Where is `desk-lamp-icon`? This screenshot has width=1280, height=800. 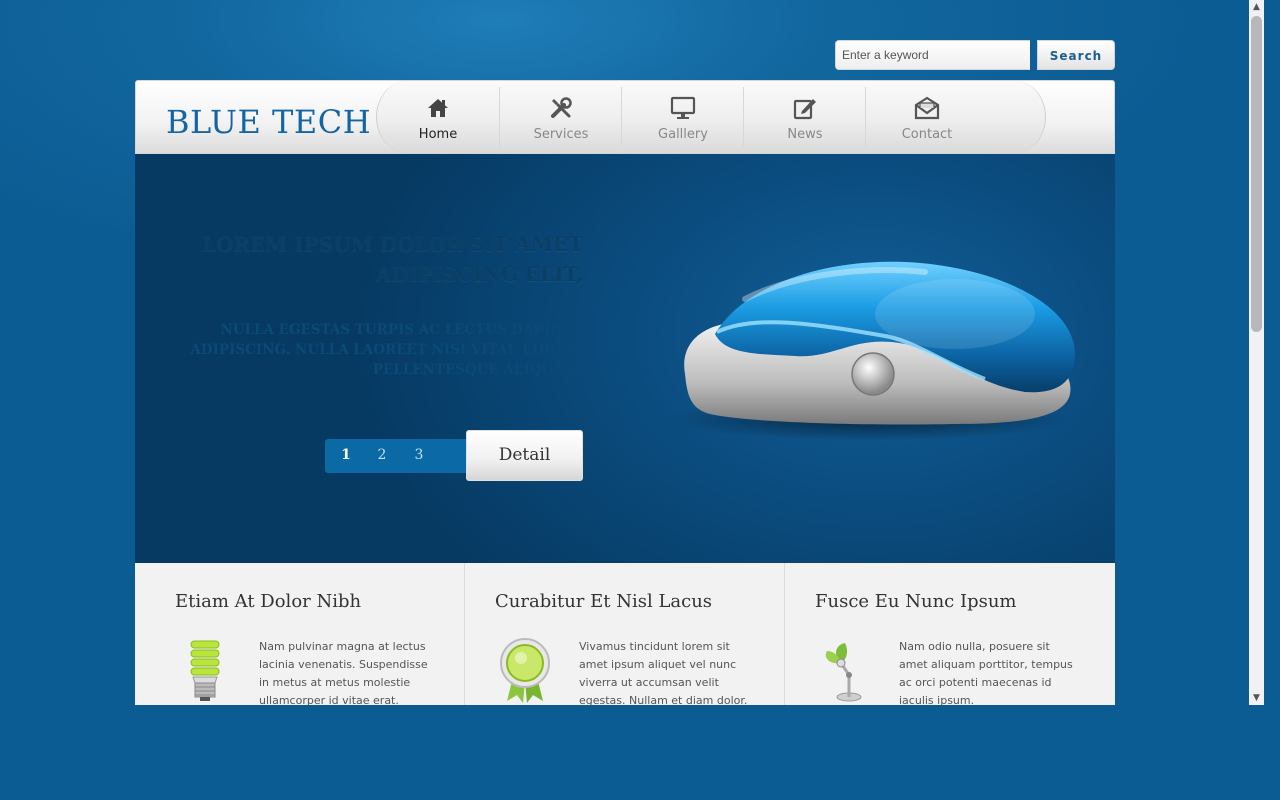
desk-lamp-icon is located at coordinates (843, 672).